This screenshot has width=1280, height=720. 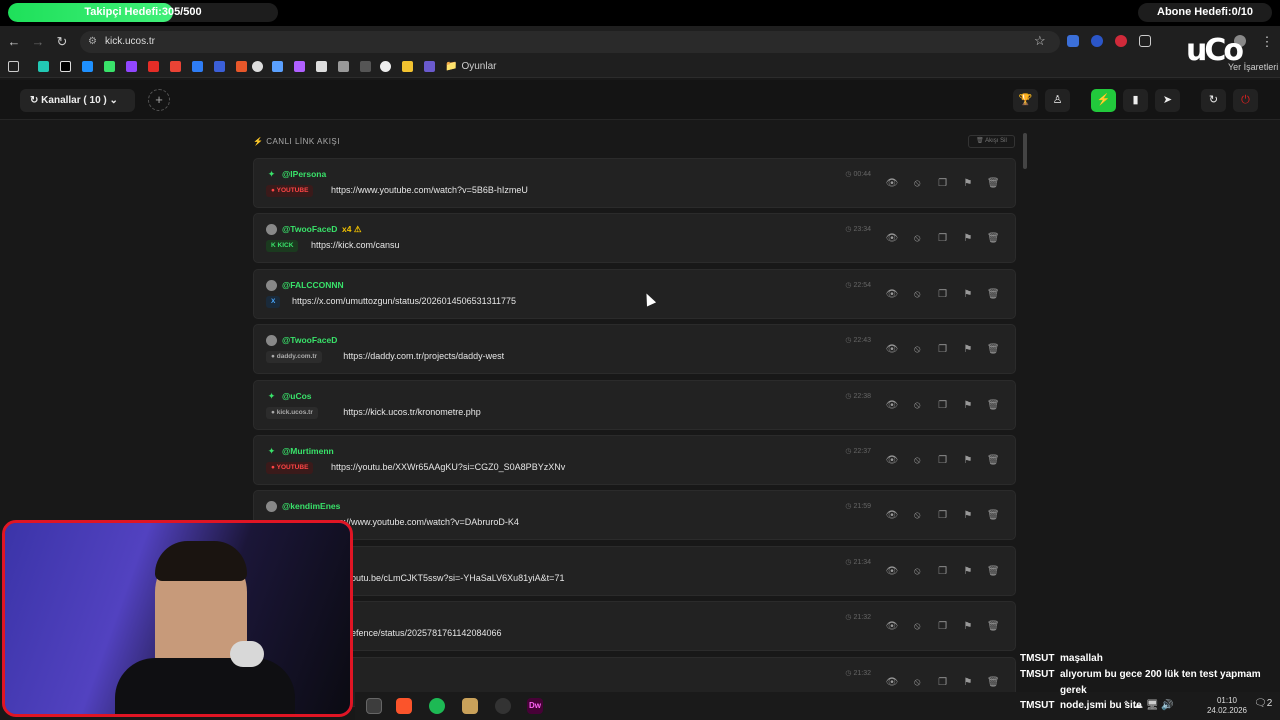 I want to click on bookmark-folder-oyunlar: 📁 Oyunlar, so click(x=470, y=66).